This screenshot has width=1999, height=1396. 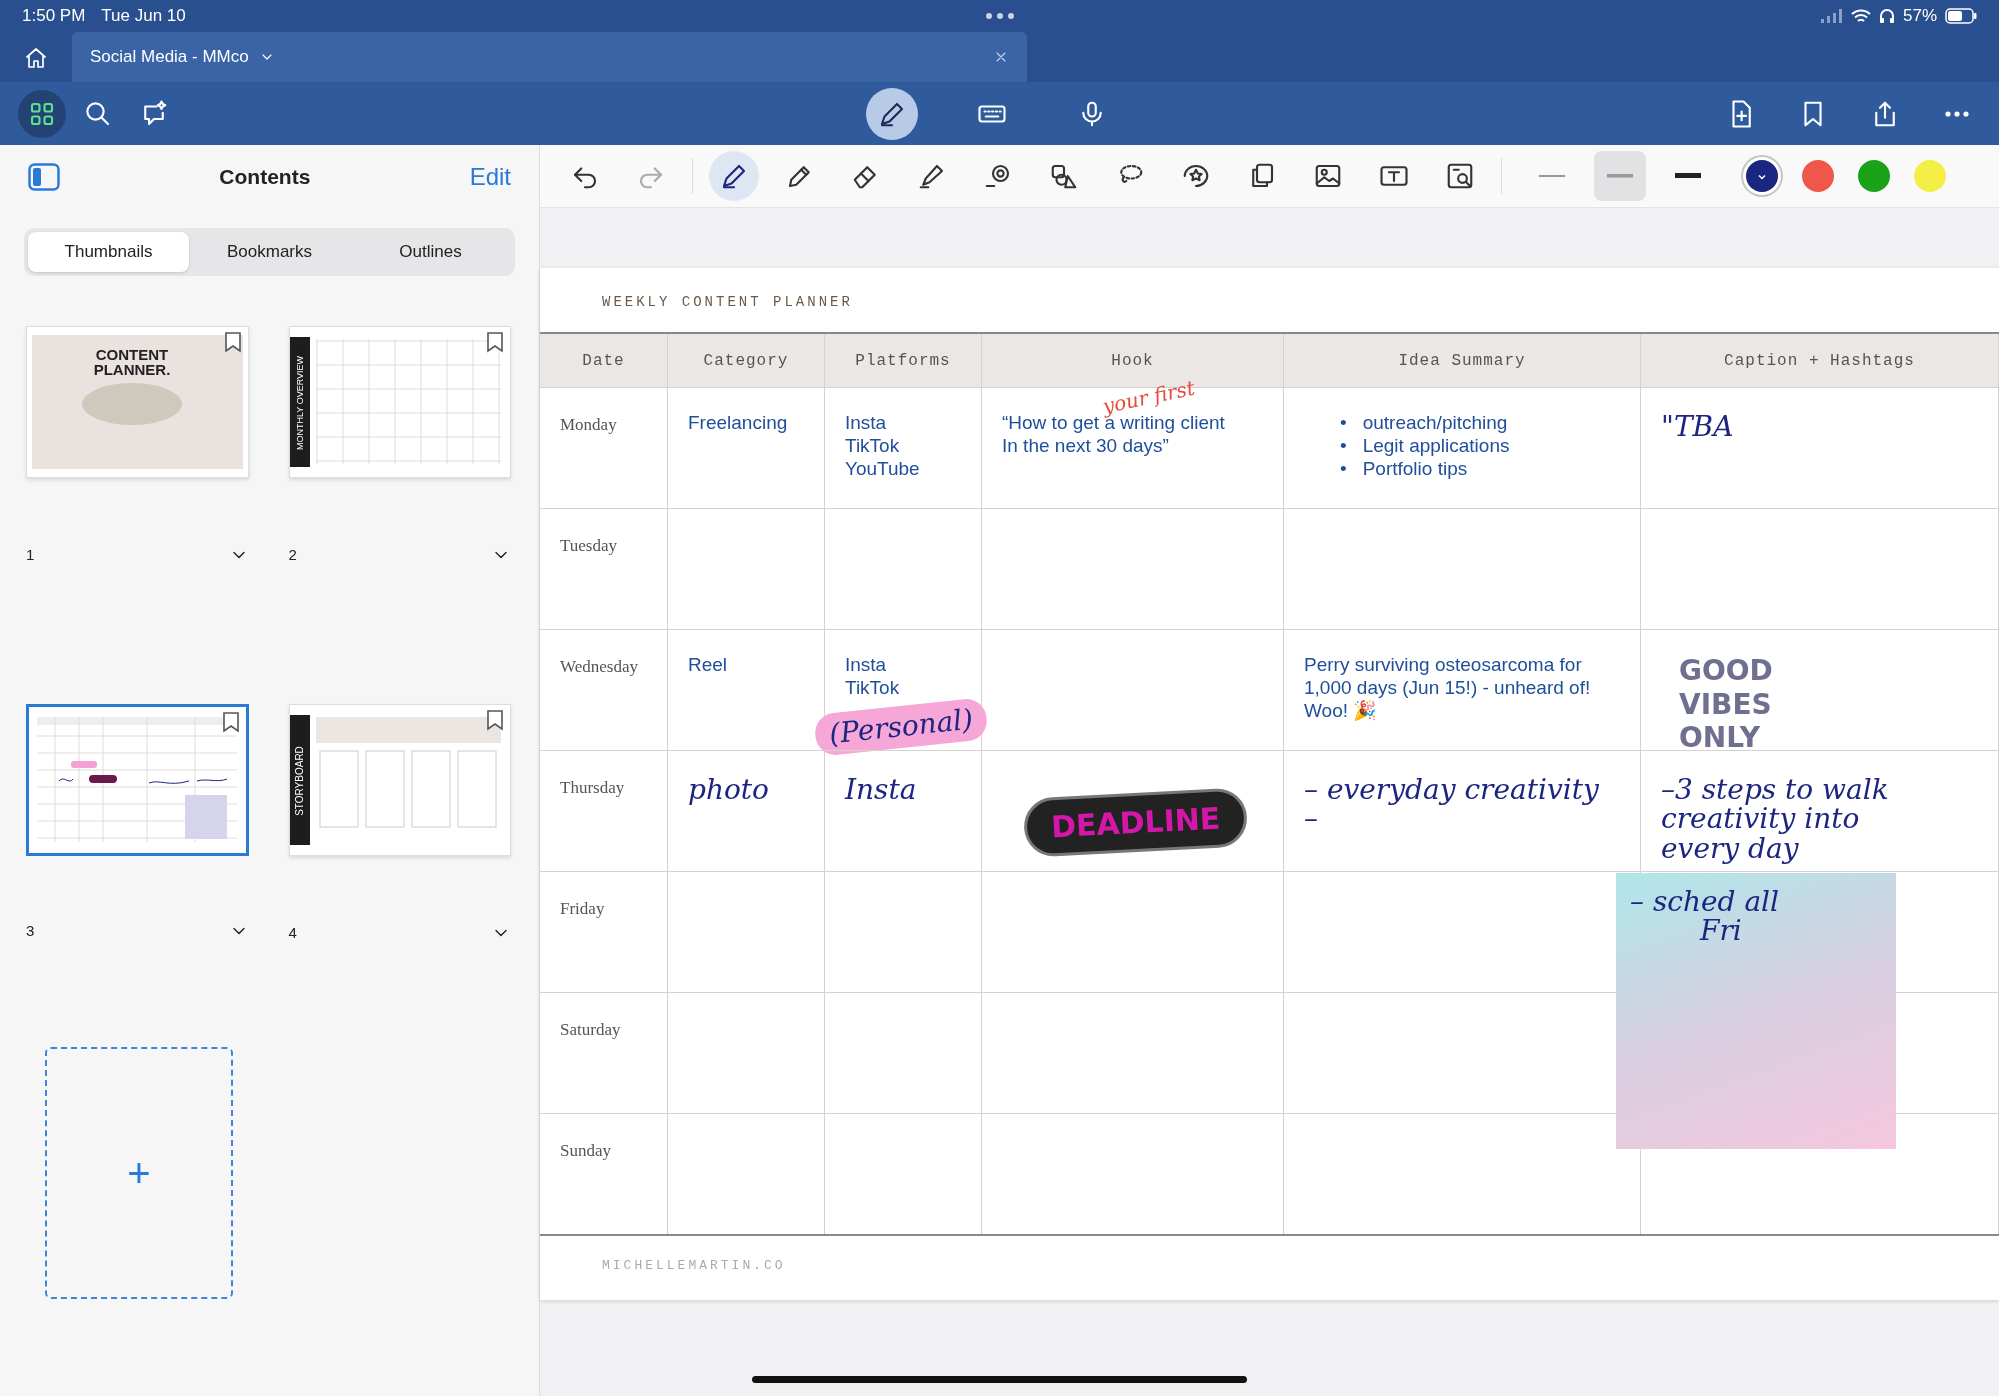 I want to click on highlighted-handwriting: (Personal), so click(x=901, y=726).